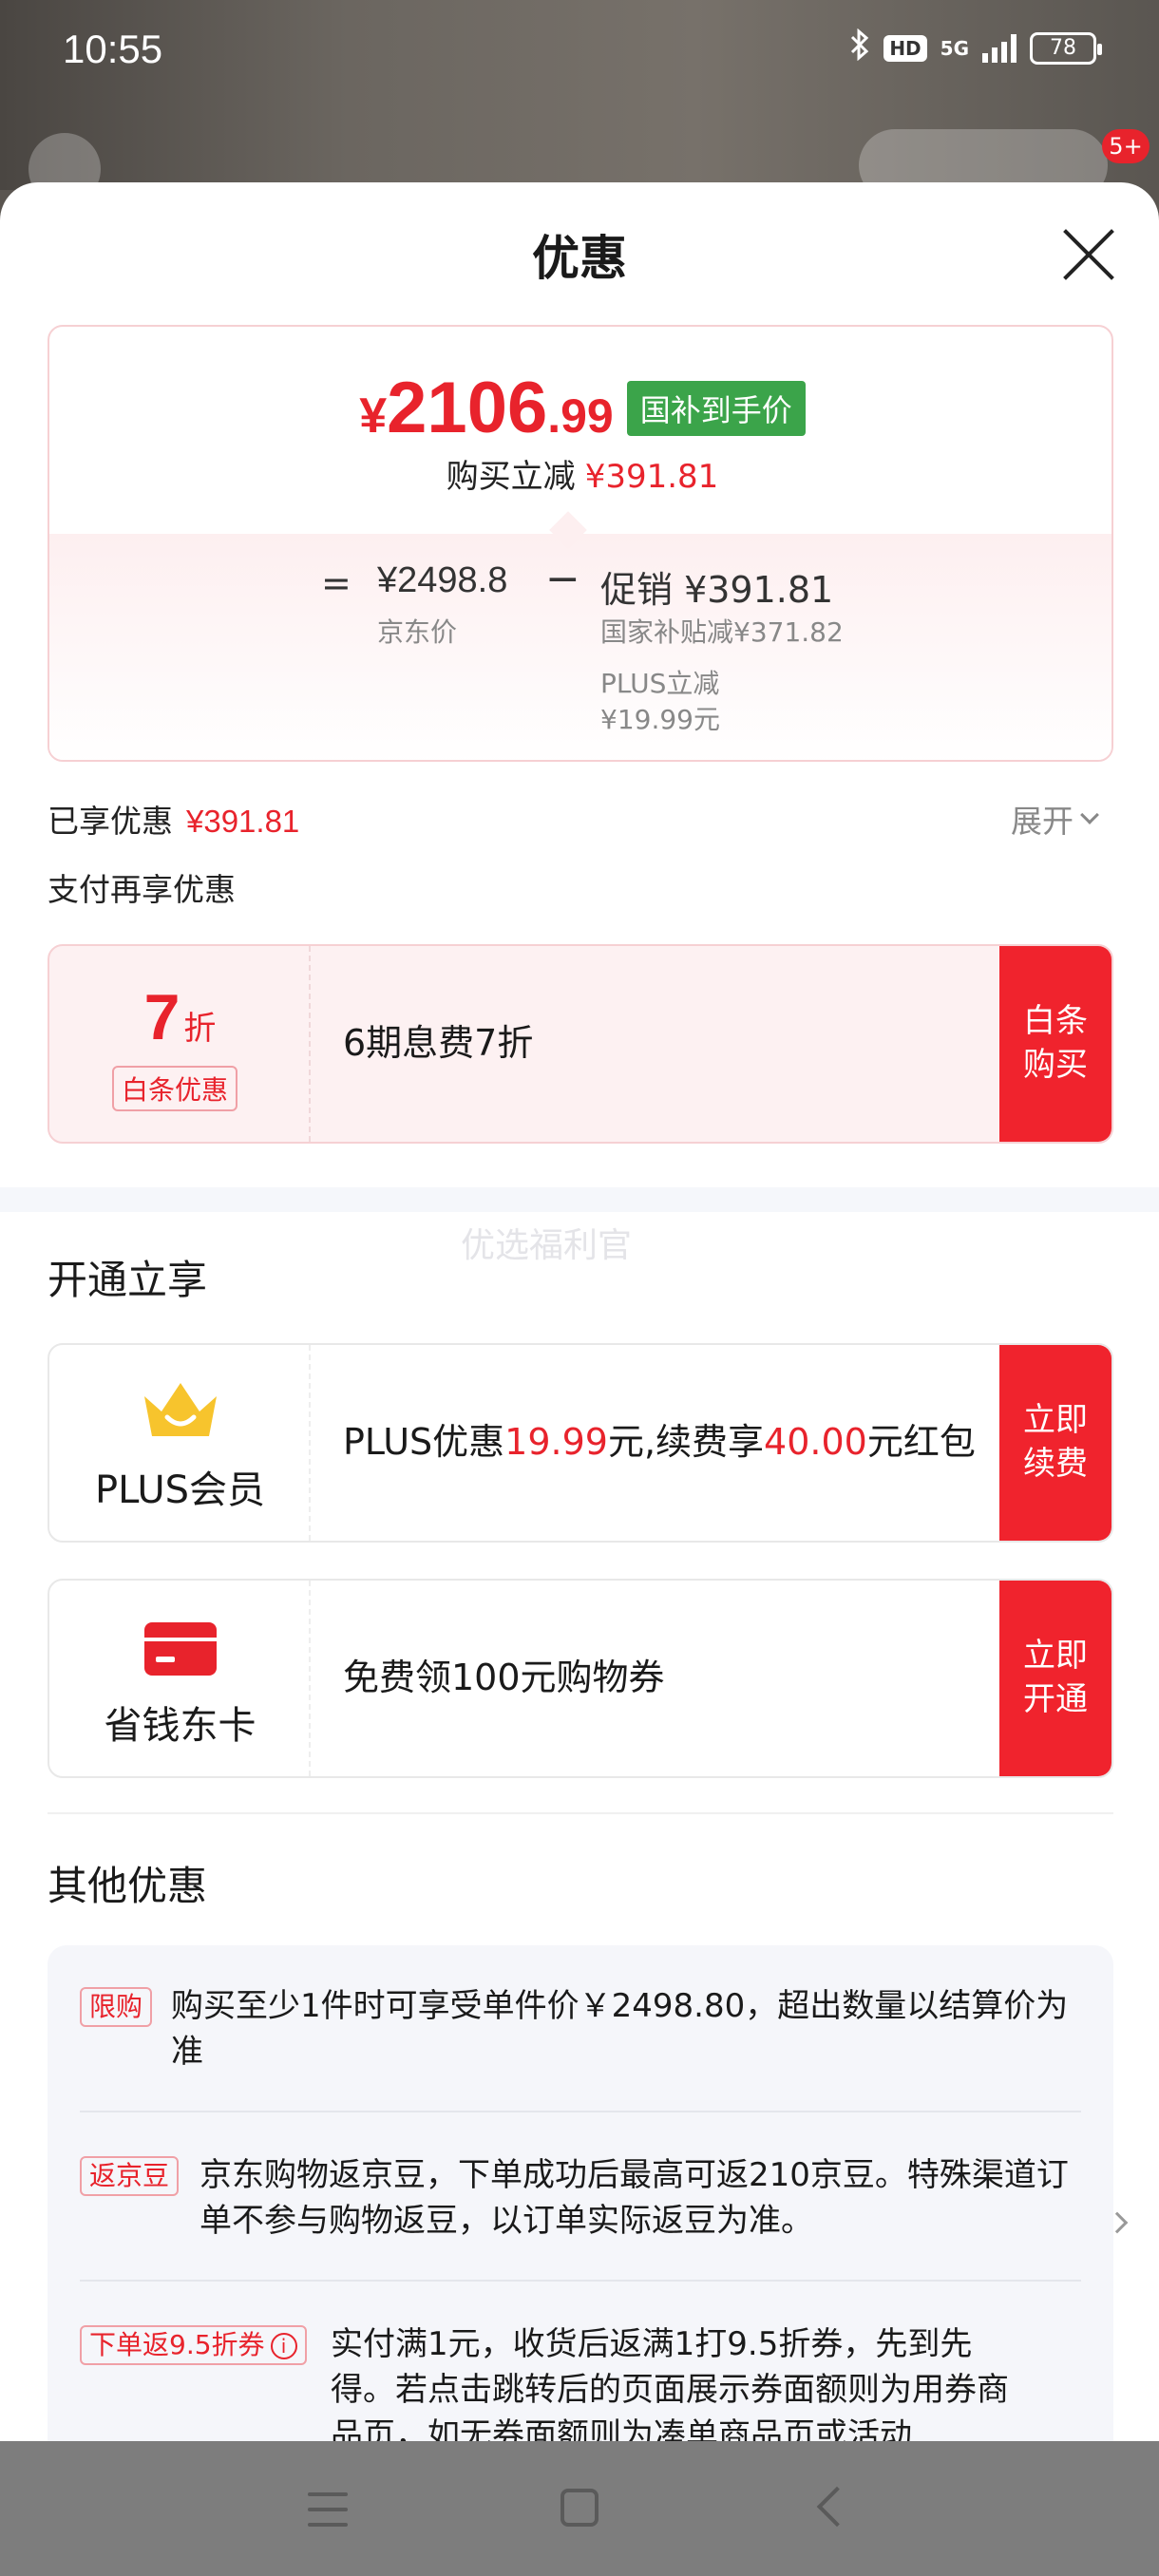 Image resolution: width=1159 pixels, height=2576 pixels. Describe the element at coordinates (1066, 48) in the screenshot. I see `battery-icon: 78` at that location.